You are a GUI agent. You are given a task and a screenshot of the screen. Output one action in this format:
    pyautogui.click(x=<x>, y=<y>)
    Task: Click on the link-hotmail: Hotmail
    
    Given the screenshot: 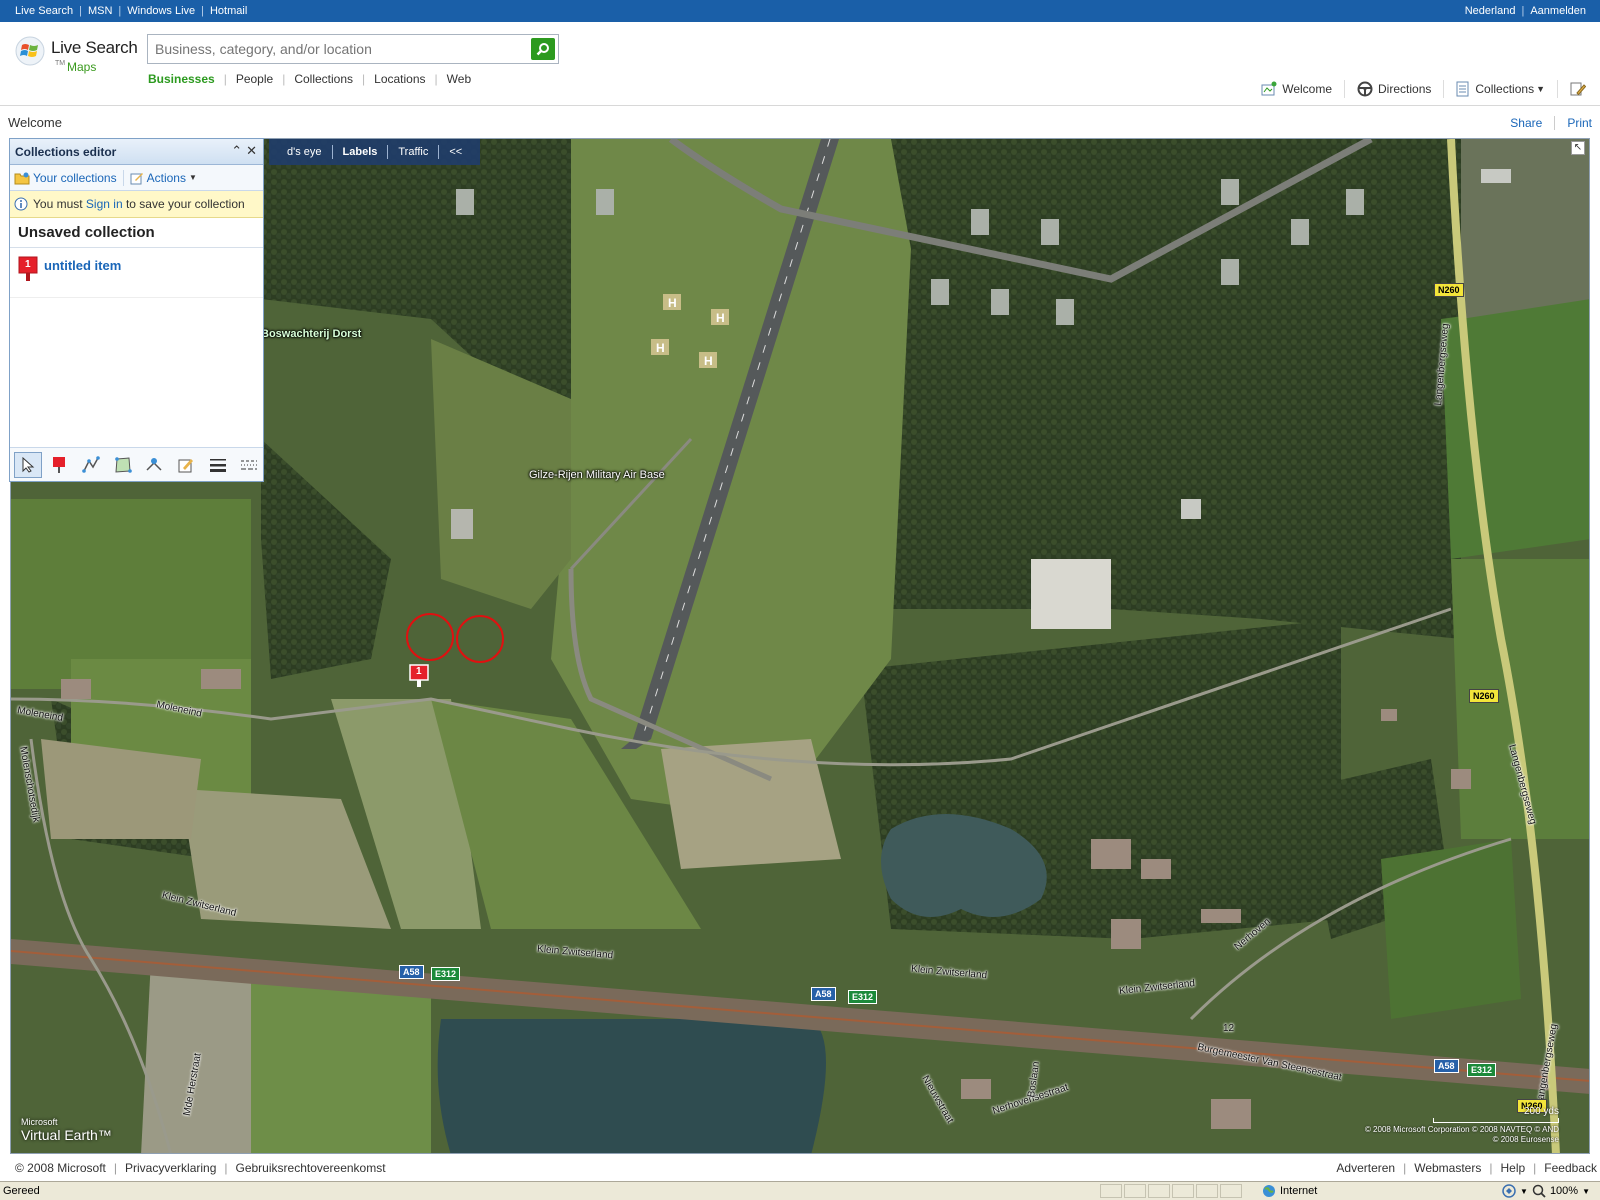 What is the action you would take?
    pyautogui.click(x=228, y=11)
    